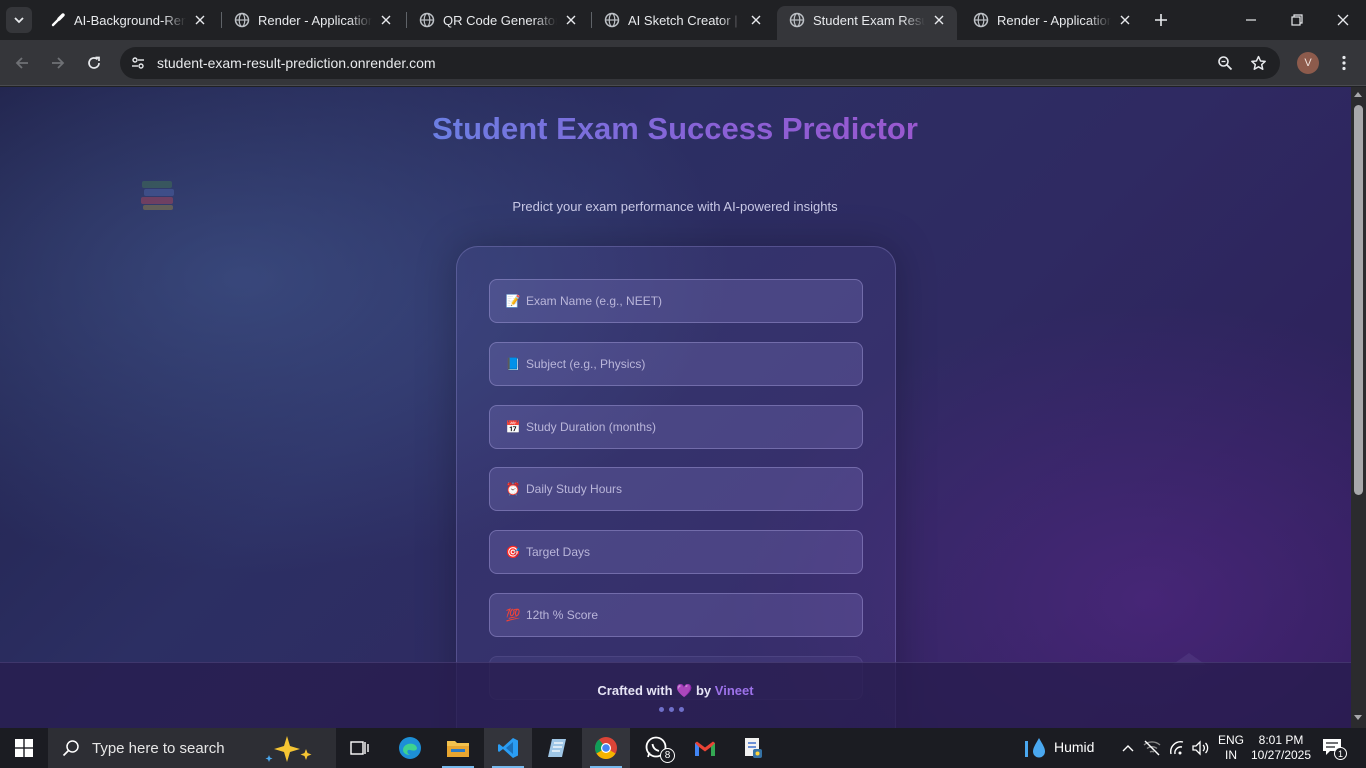 The height and width of the screenshot is (768, 1366). I want to click on close-window-button, so click(1343, 20).